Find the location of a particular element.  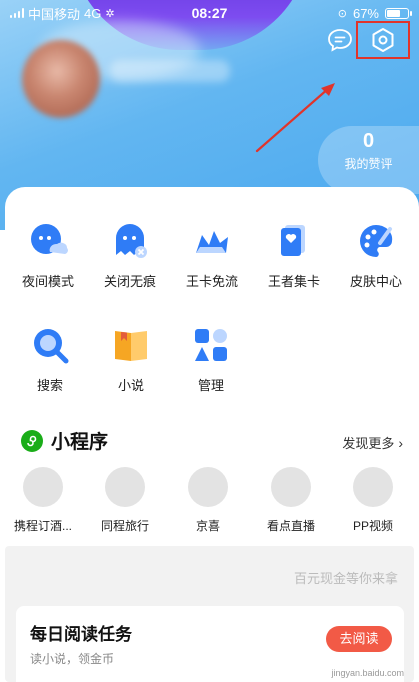

mini-program-icon is located at coordinates (32, 440).